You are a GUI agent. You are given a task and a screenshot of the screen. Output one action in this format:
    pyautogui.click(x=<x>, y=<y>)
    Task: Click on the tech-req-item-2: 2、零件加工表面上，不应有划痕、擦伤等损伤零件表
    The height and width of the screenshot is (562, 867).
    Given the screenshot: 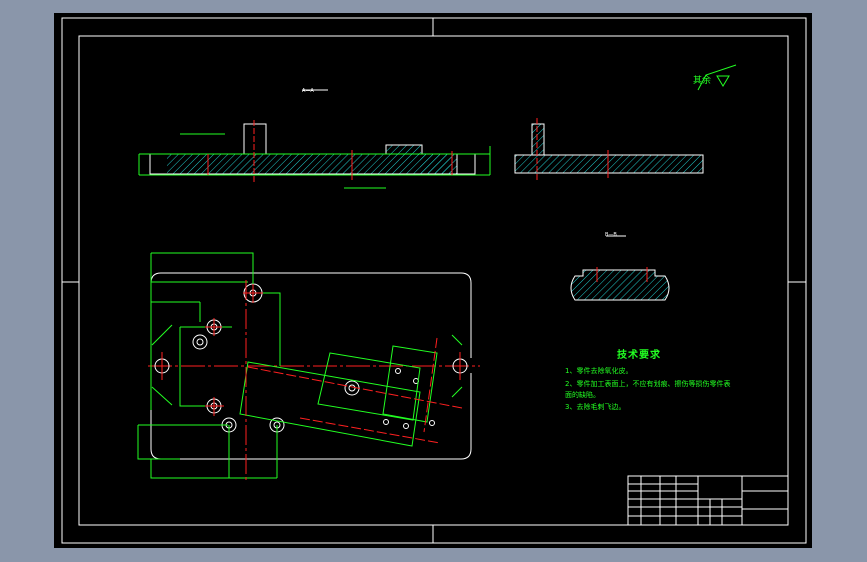 What is the action you would take?
    pyautogui.click(x=648, y=384)
    